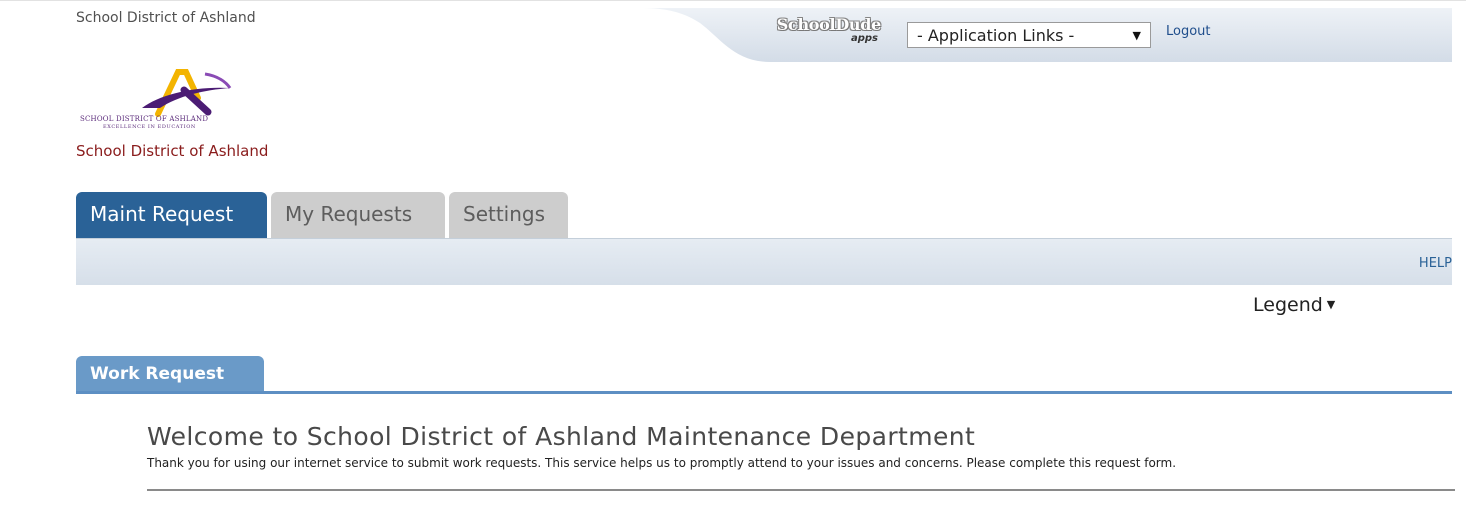 This screenshot has width=1466, height=518. What do you see at coordinates (1136, 35) in the screenshot?
I see `chevron-down-icon: ▼` at bounding box center [1136, 35].